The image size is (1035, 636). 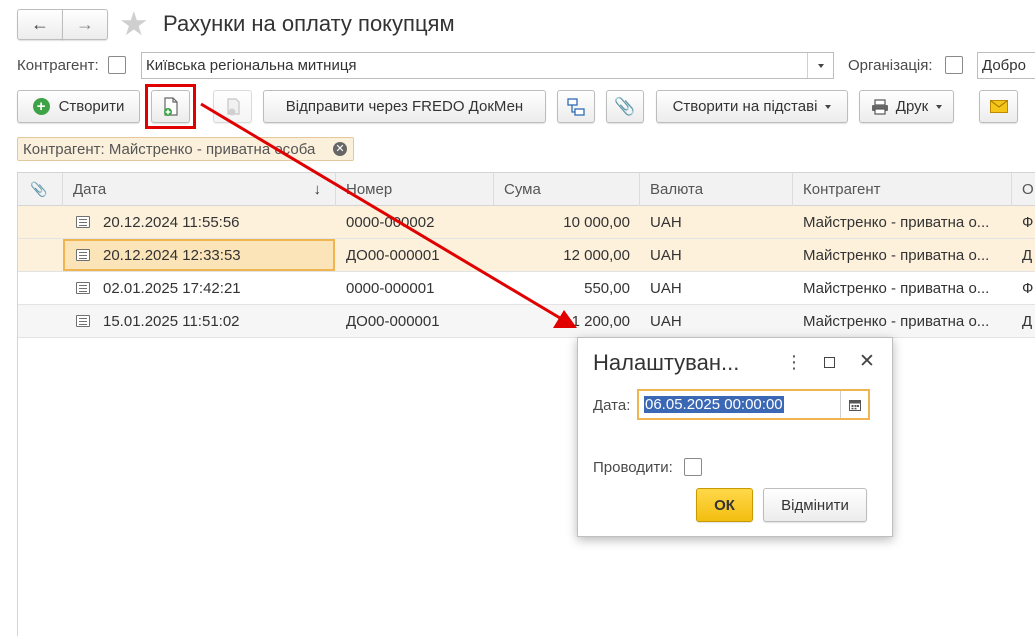 I want to click on annotation-arrow, so click(x=388, y=215).